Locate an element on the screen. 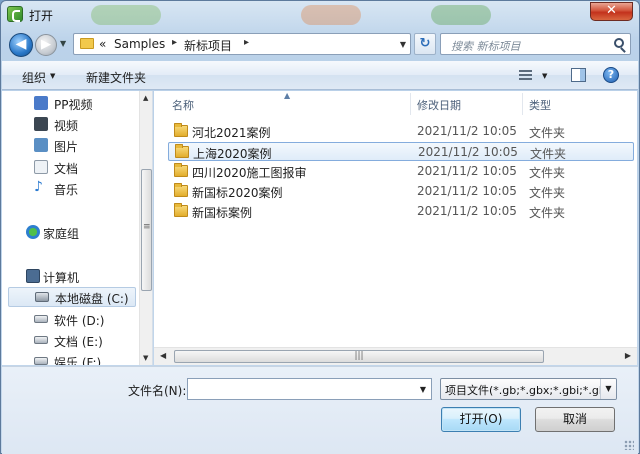 This screenshot has width=640, height=454. preview-pane-icon is located at coordinates (578, 75).